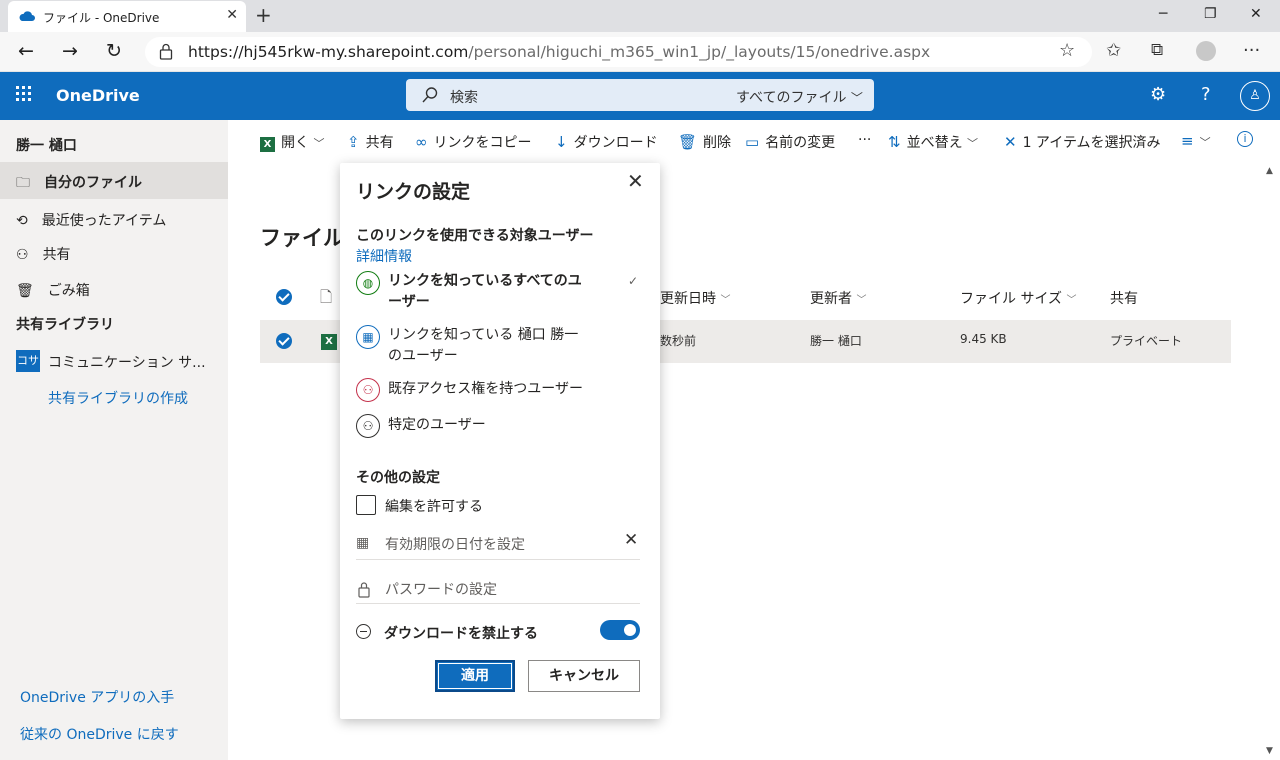  What do you see at coordinates (498, 559) in the screenshot?
I see `divider` at bounding box center [498, 559].